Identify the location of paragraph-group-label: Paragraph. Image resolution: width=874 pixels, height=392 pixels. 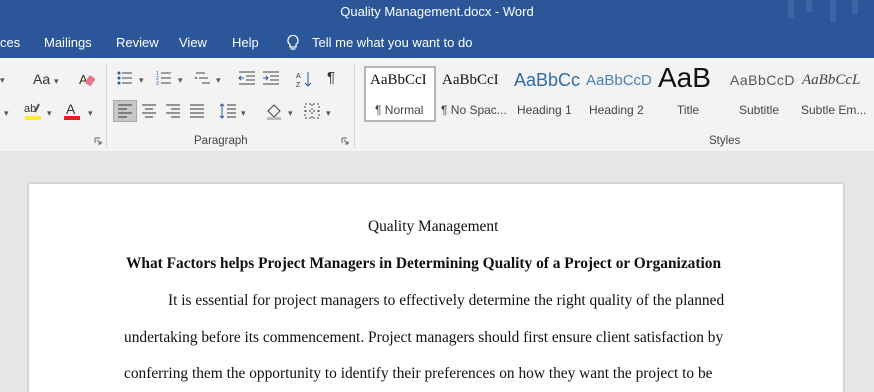
(221, 141).